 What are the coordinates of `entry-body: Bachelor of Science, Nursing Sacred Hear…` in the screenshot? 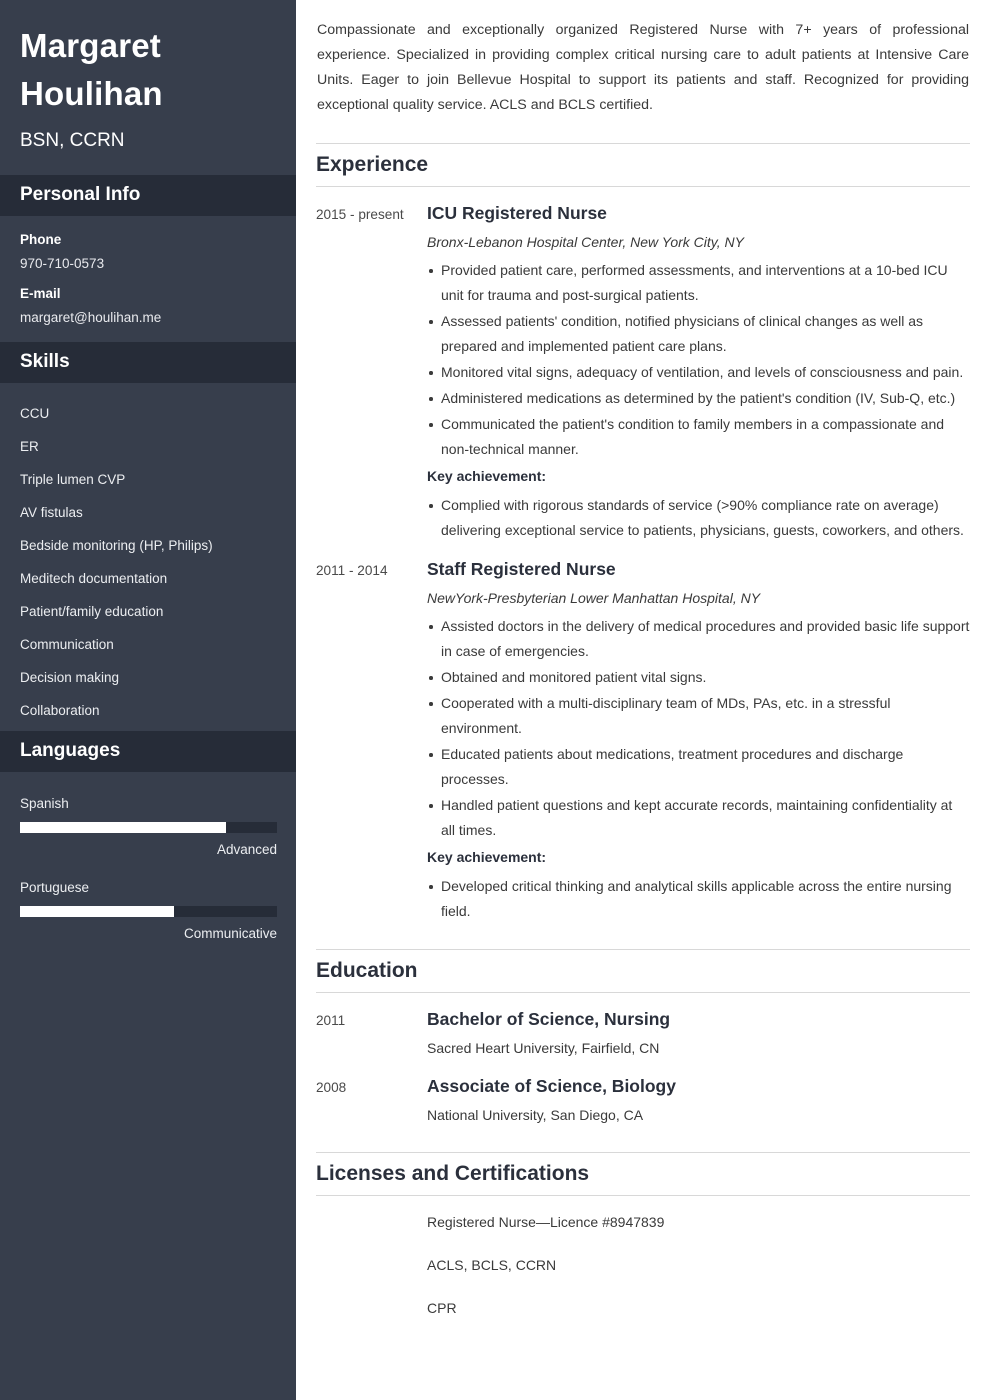 It's located at (698, 1033).